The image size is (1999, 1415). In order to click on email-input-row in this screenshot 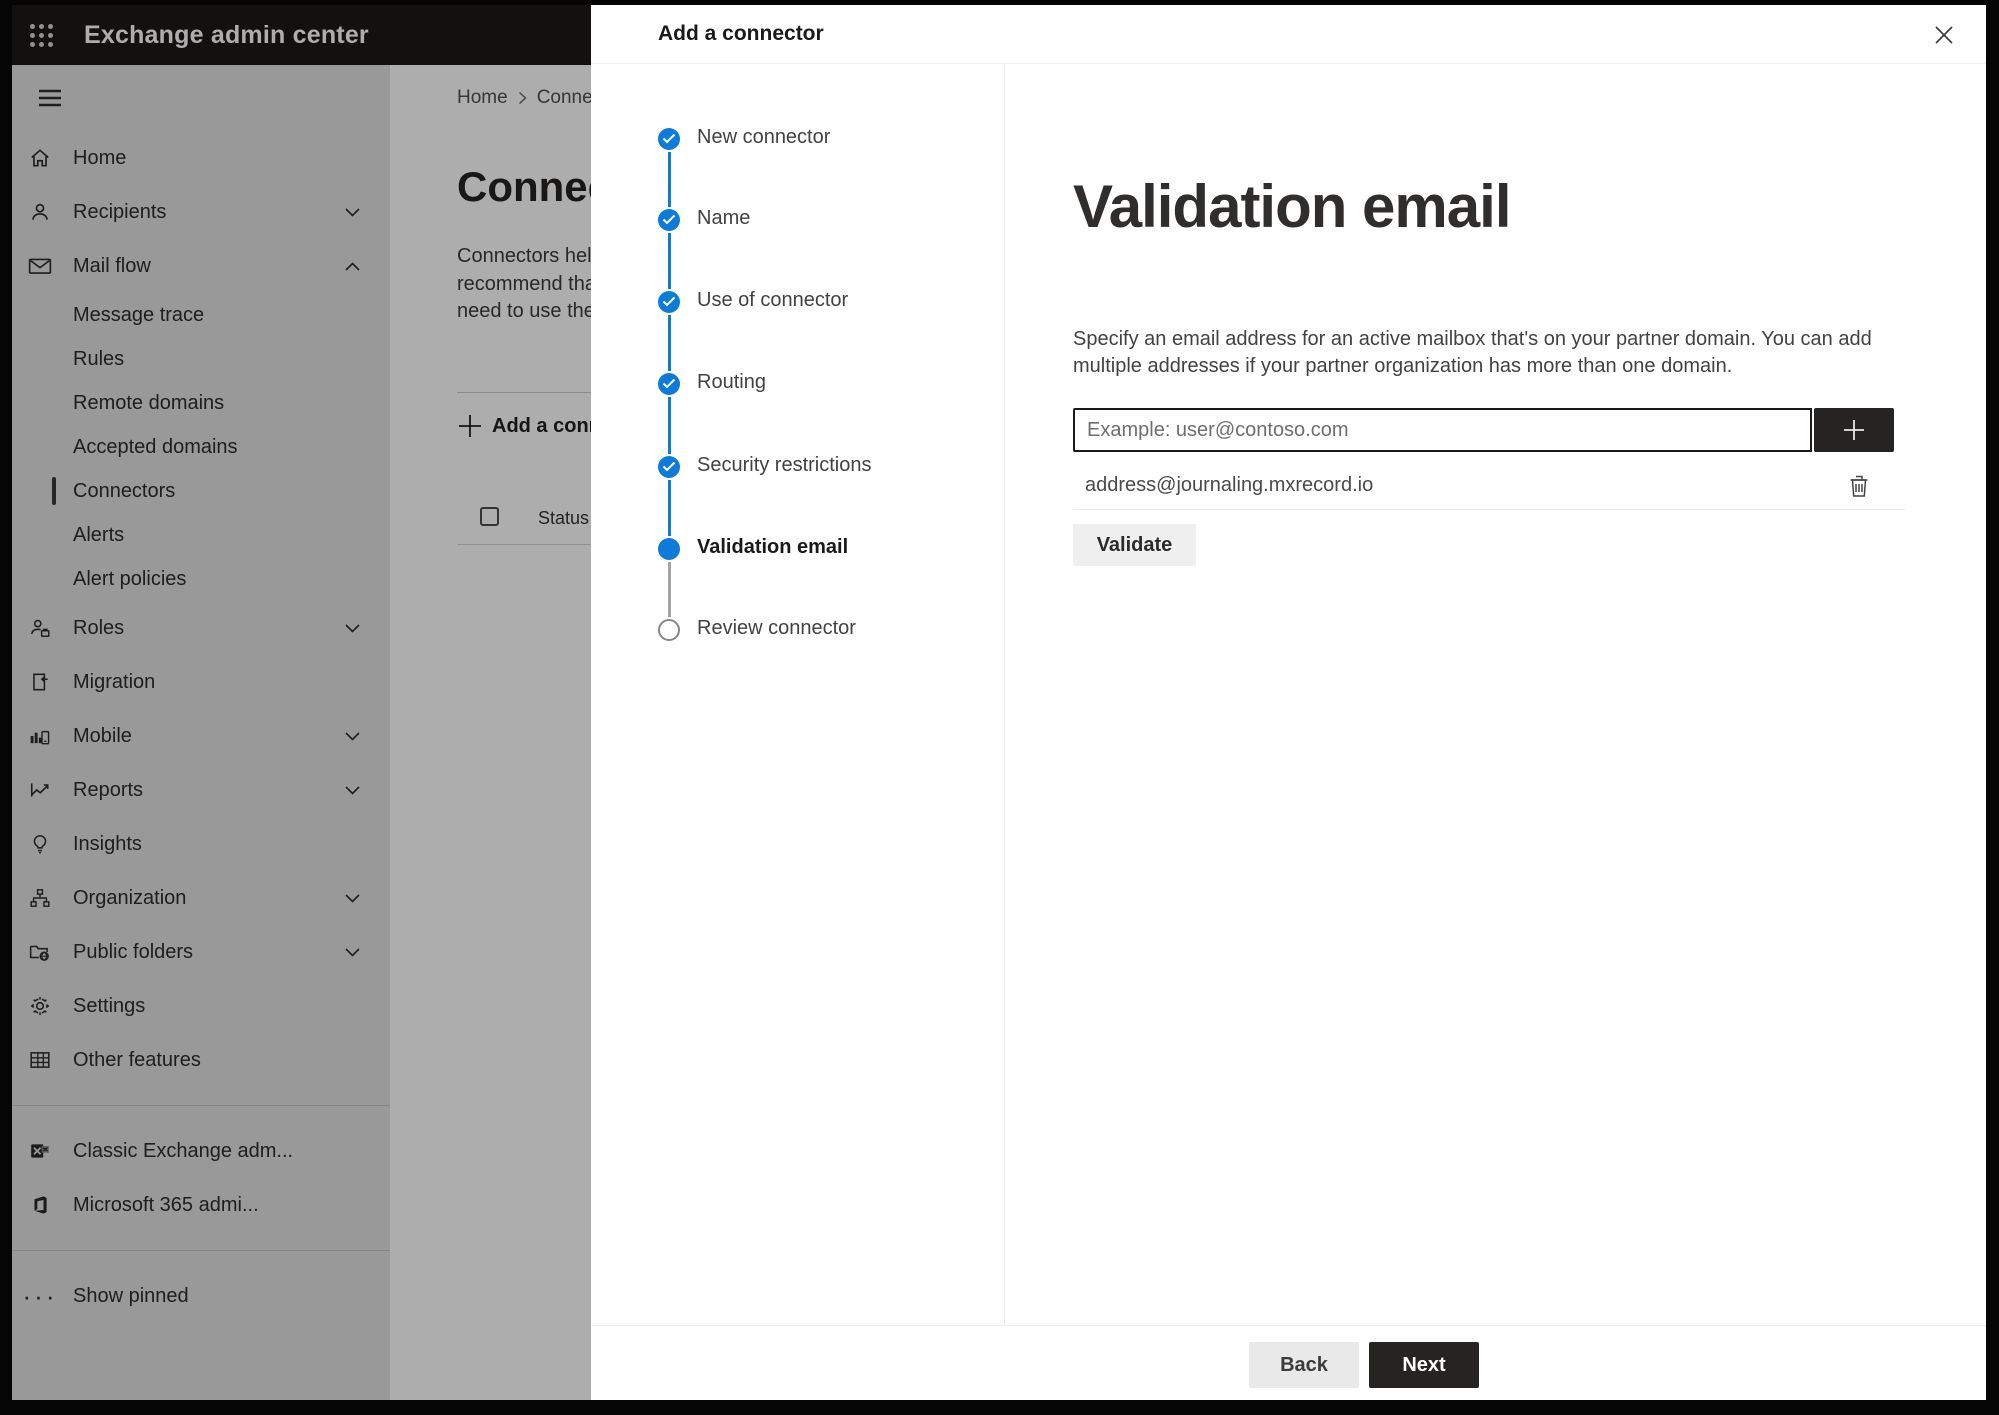, I will do `click(1483, 430)`.